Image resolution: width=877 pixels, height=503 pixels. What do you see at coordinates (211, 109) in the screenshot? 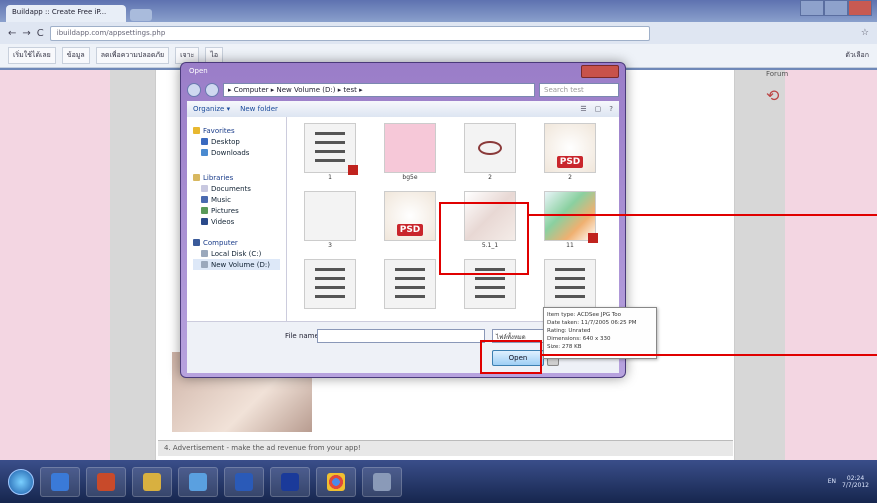
I see `organize-button: Organize ▾` at bounding box center [211, 109].